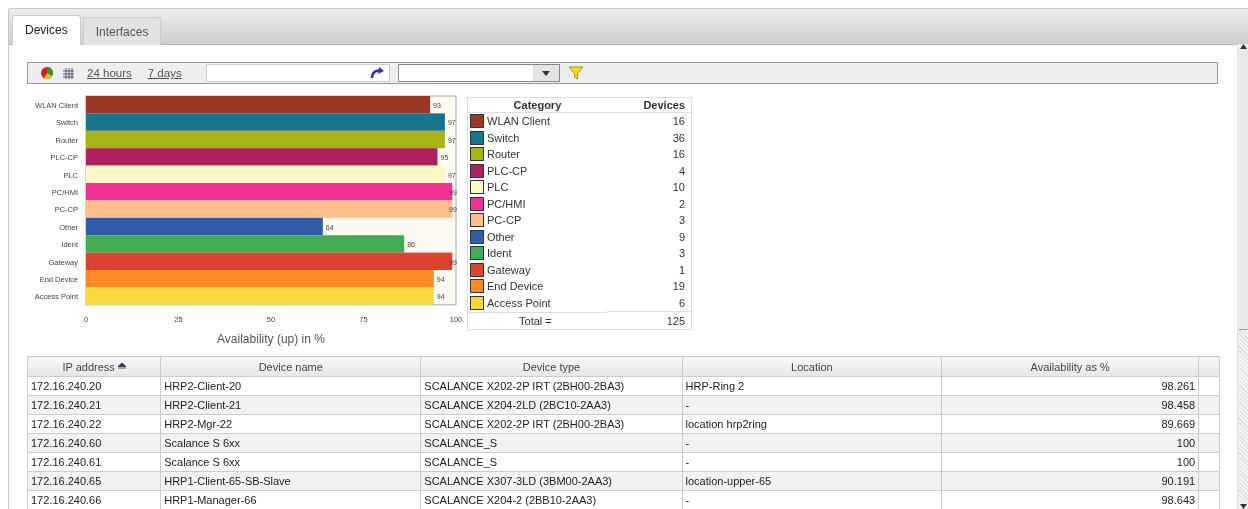 Image resolution: width=1248 pixels, height=509 pixels. Describe the element at coordinates (297, 73) in the screenshot. I see `search-field` at that location.